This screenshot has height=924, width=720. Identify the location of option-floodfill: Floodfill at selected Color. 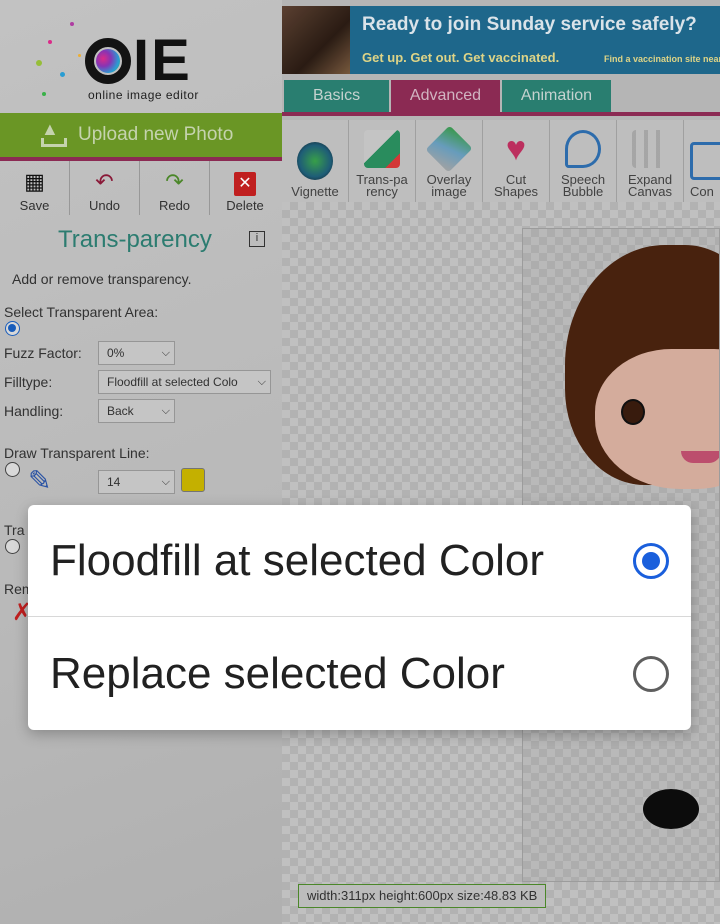
(359, 561).